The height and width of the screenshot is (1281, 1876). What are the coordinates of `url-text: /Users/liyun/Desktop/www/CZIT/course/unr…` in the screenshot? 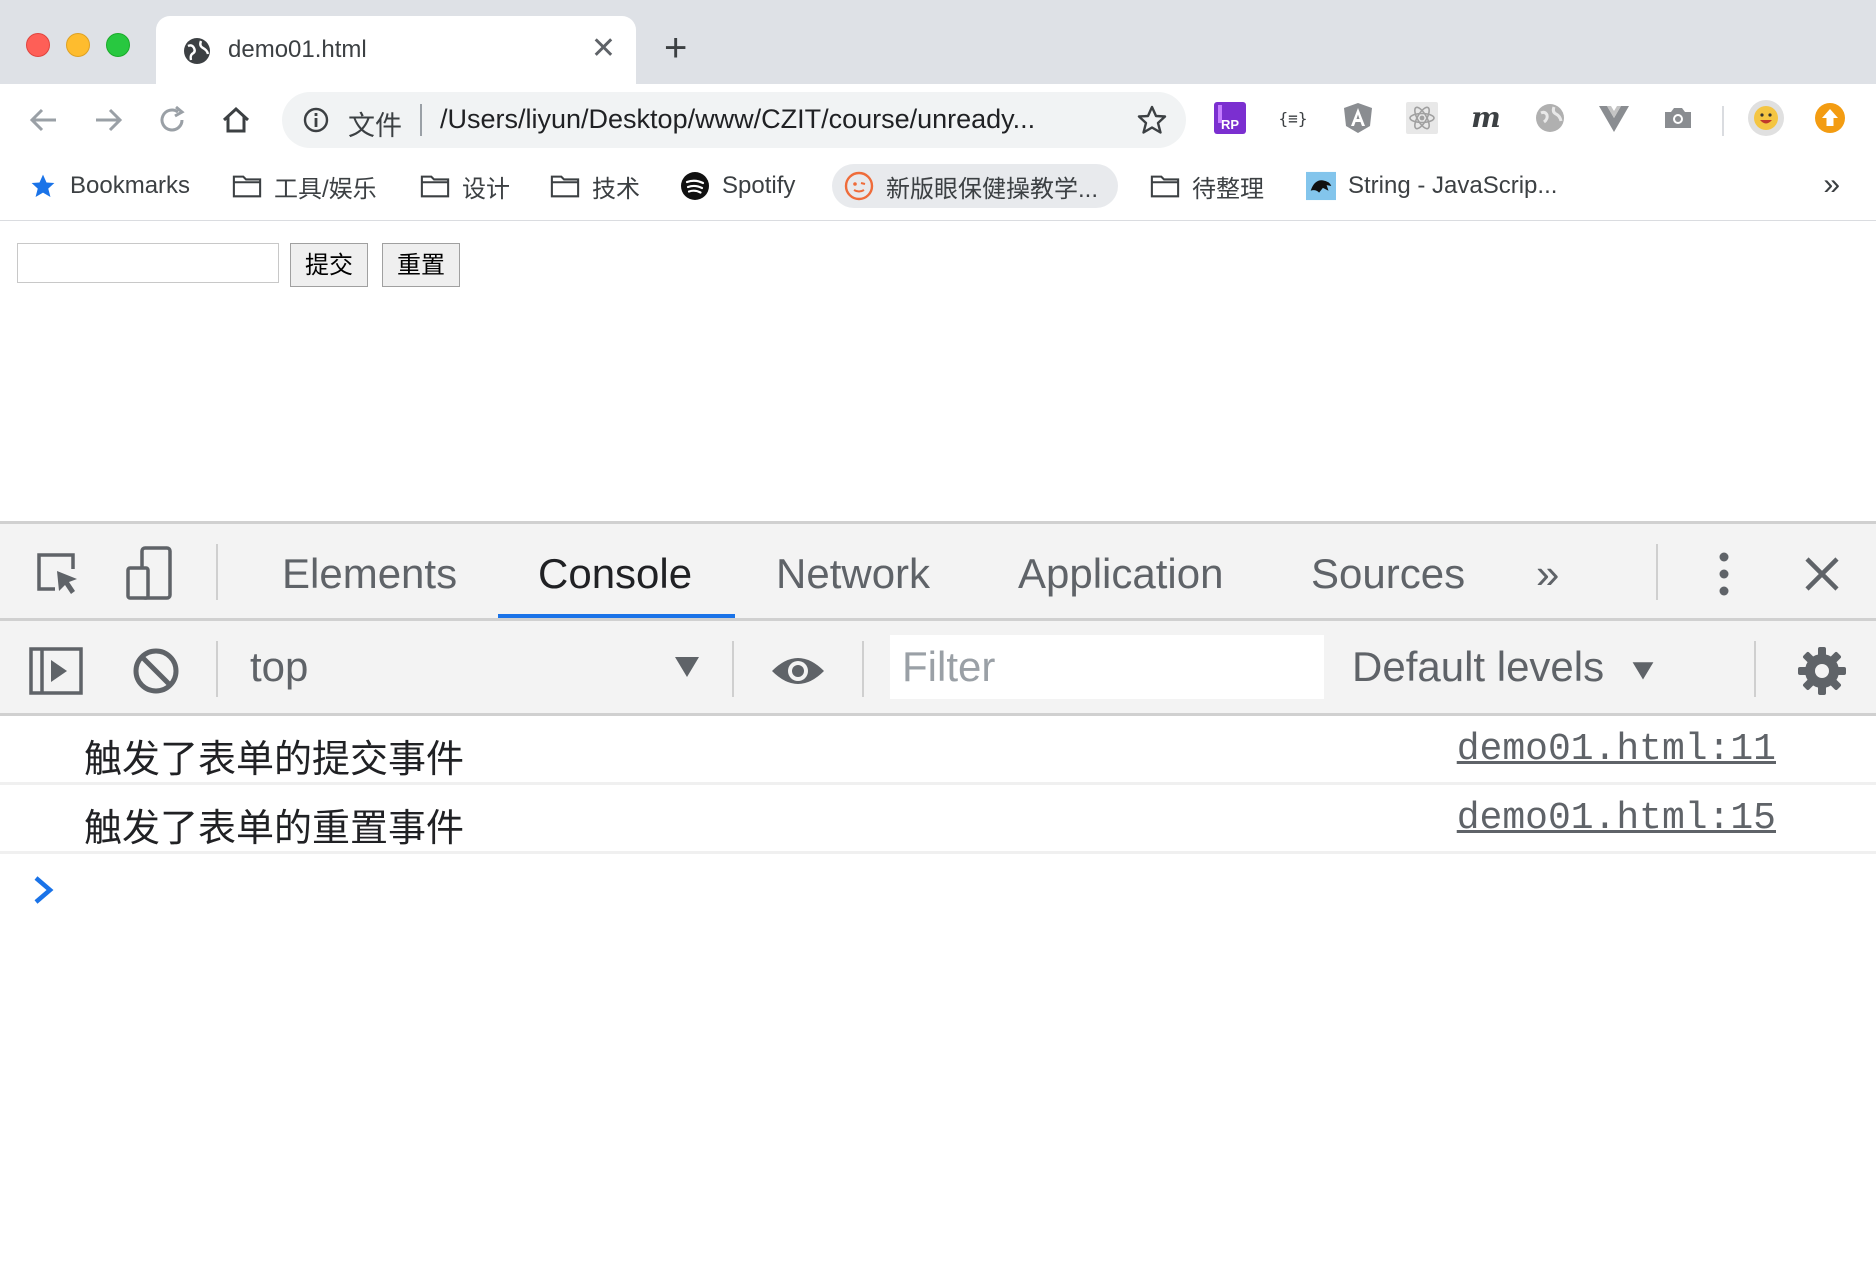 It's located at (770, 119).